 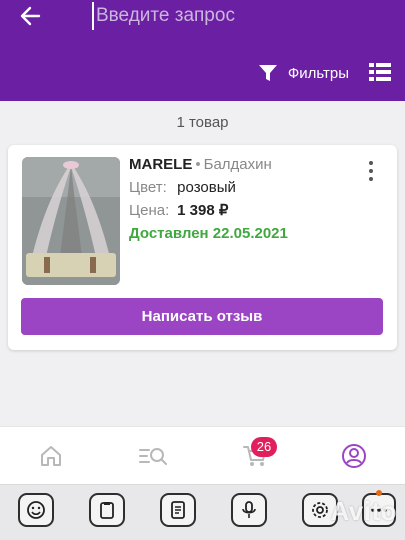 What do you see at coordinates (267, 73) in the screenshot?
I see `filter-funnel-icon` at bounding box center [267, 73].